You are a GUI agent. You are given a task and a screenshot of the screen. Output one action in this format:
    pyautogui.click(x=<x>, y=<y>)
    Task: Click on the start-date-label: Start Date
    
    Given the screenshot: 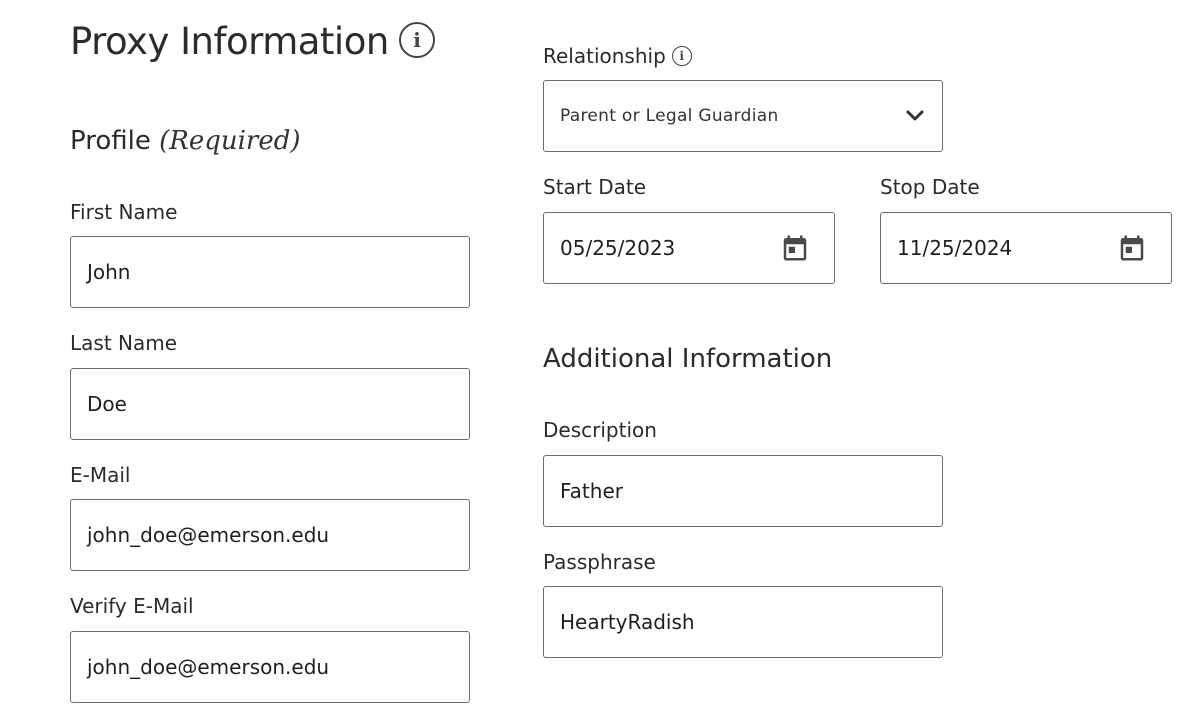 What is the action you would take?
    pyautogui.click(x=595, y=187)
    